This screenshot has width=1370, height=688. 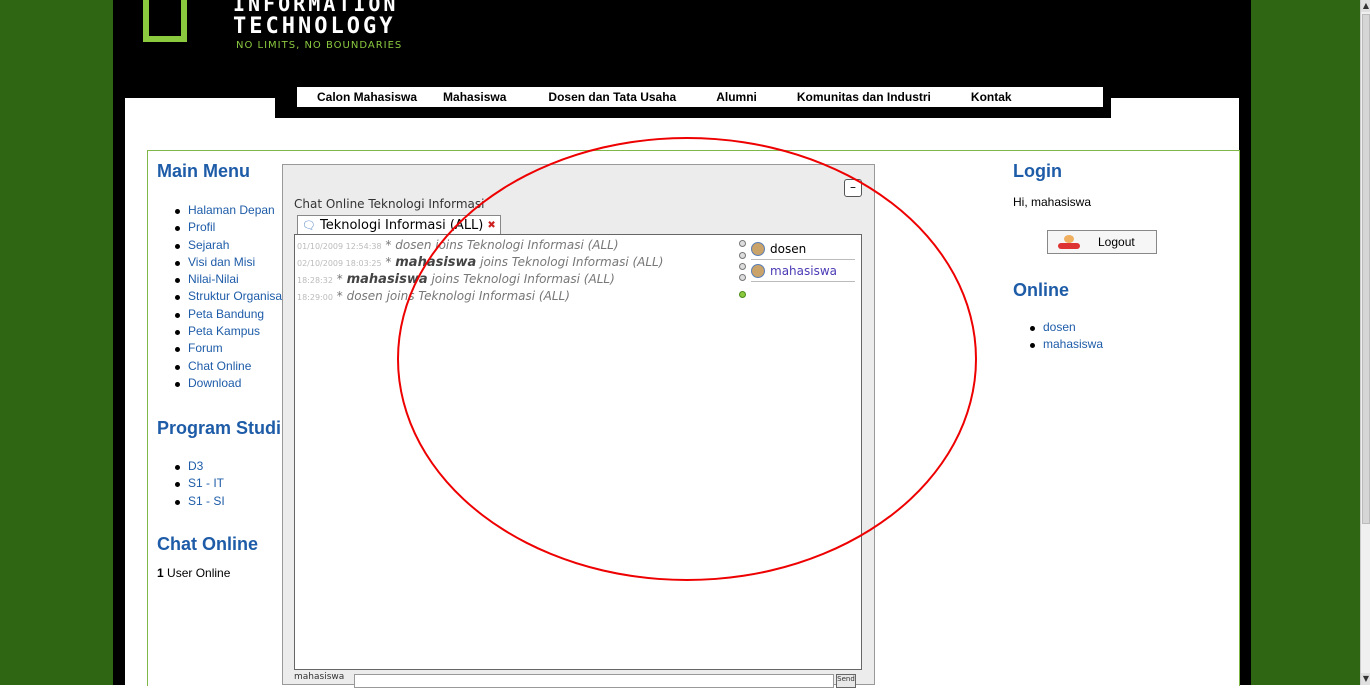 I want to click on logo-tagline: NO LIMITS, NO BOUNDARIES, so click(x=319, y=45).